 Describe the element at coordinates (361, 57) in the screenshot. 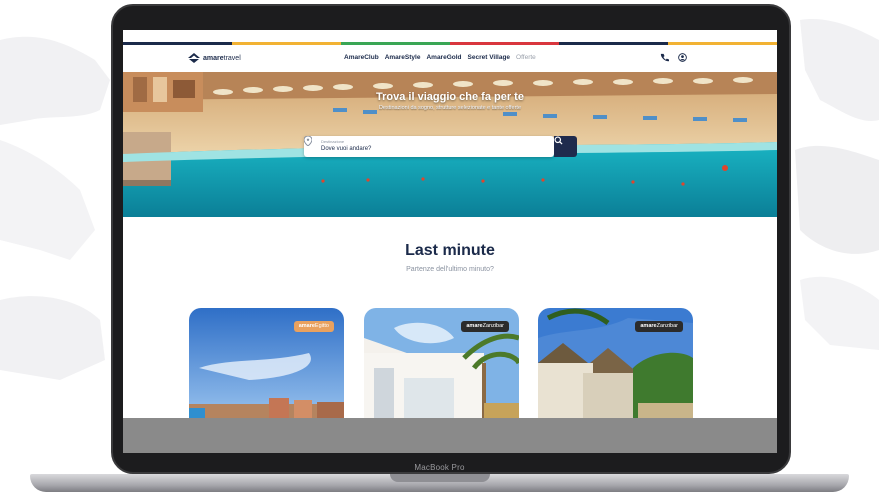

I see `nav-item-amareclub: AmareClub` at that location.